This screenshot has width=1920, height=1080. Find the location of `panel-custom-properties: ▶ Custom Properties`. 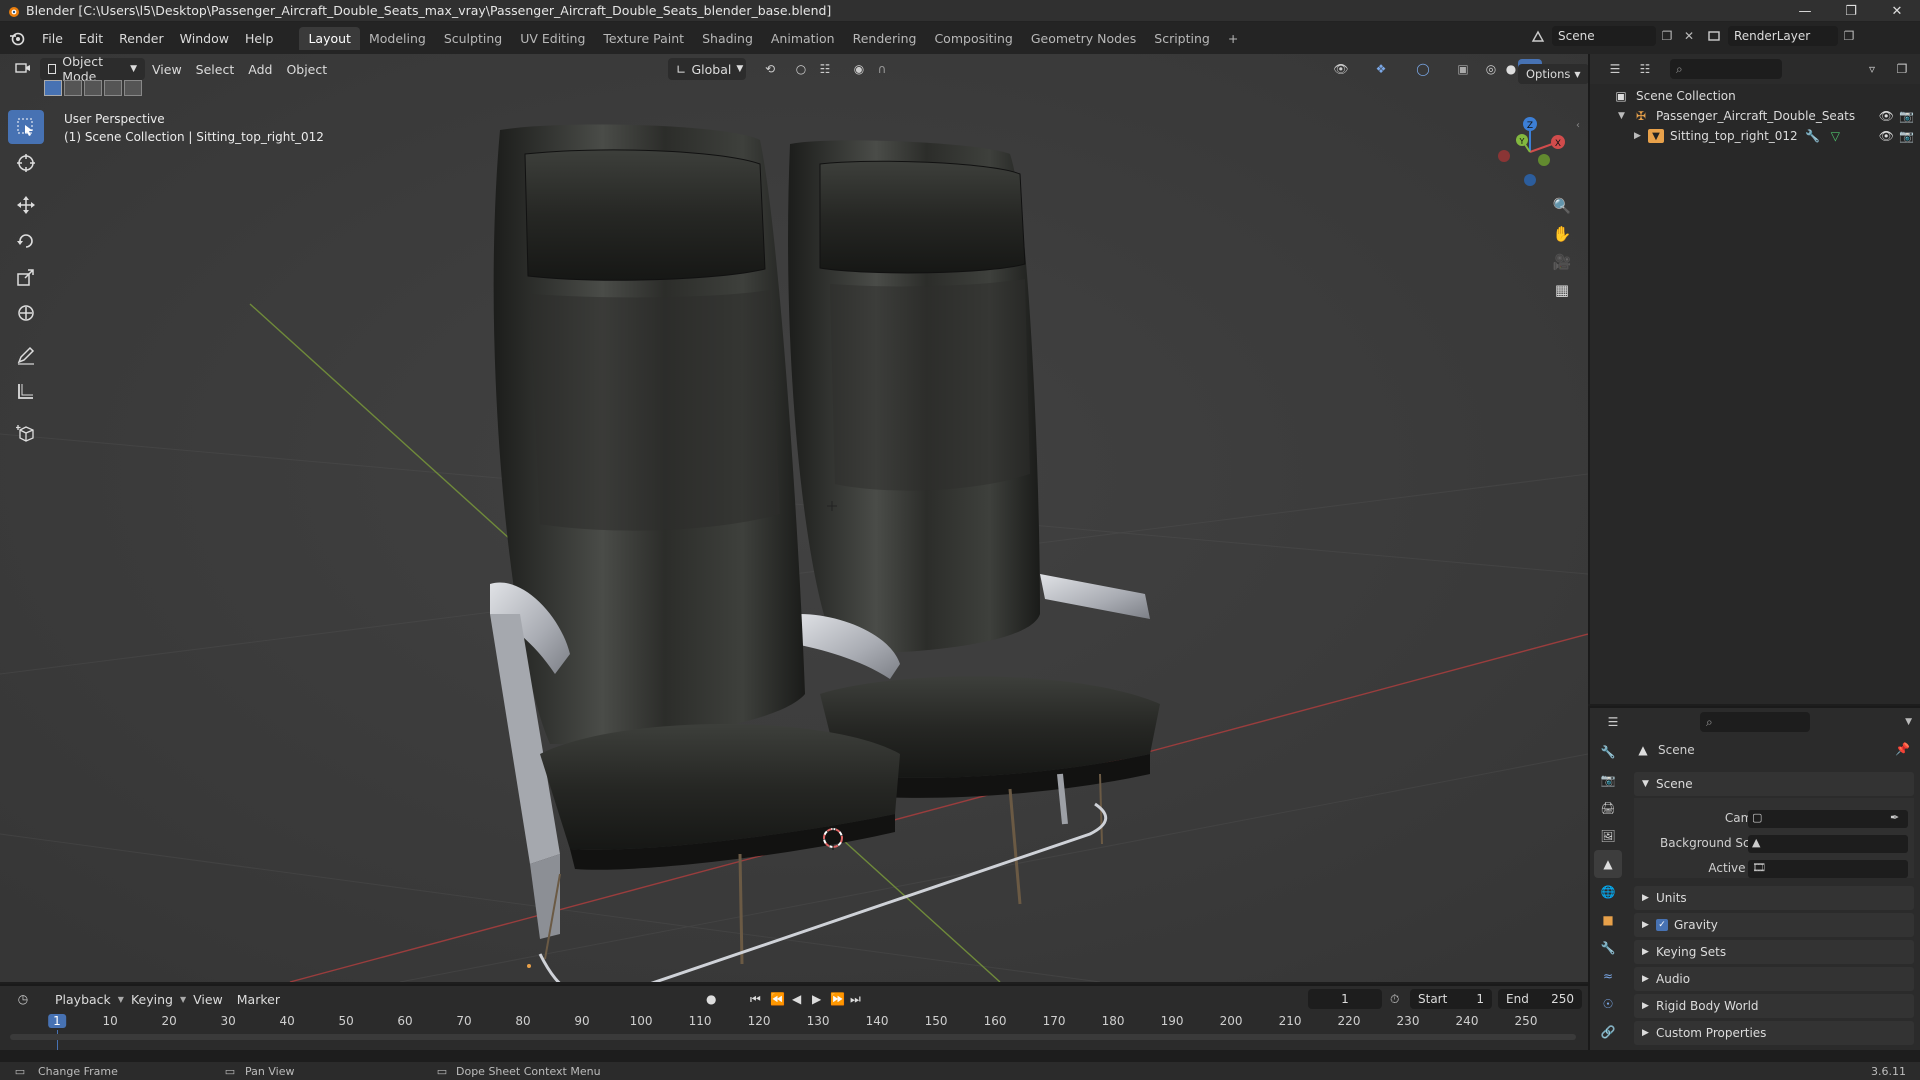

panel-custom-properties: ▶ Custom Properties is located at coordinates (1774, 1033).